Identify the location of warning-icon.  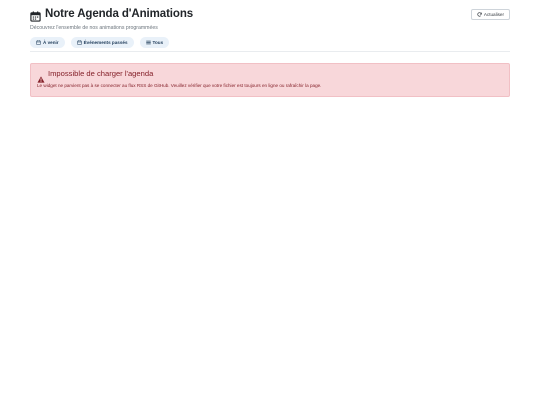
(41, 76).